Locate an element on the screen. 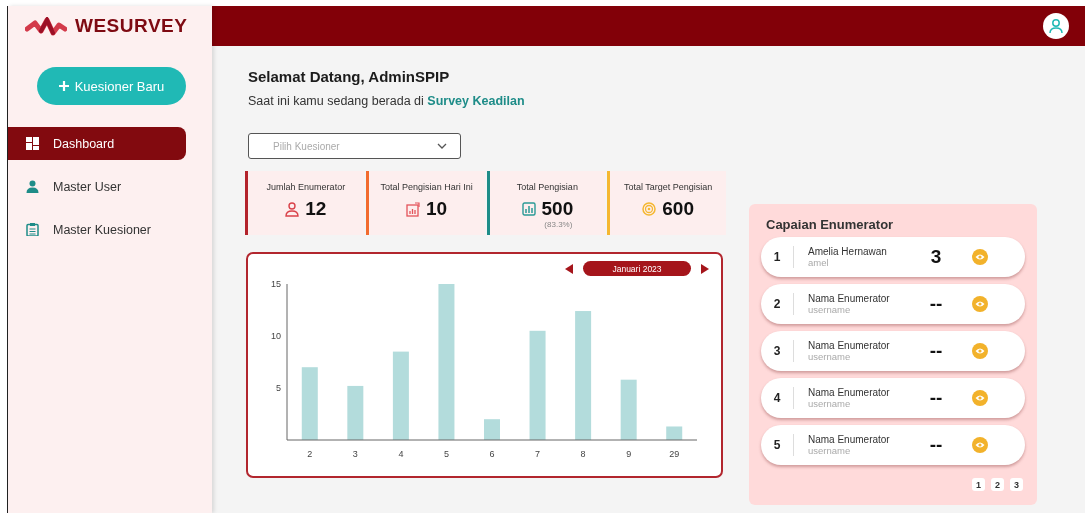 The width and height of the screenshot is (1085, 513). x-axis-label: 4 is located at coordinates (401, 454).